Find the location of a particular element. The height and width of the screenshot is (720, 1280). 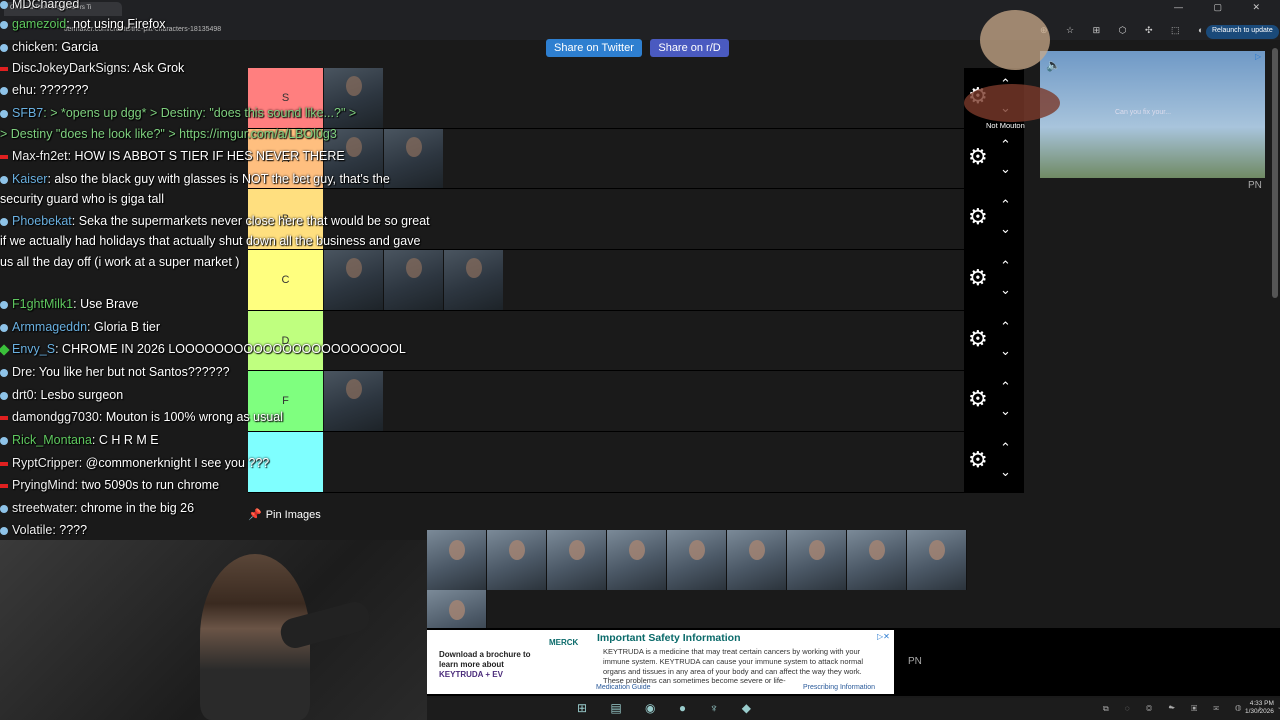

chat-username: PryingMind is located at coordinates (43, 485).